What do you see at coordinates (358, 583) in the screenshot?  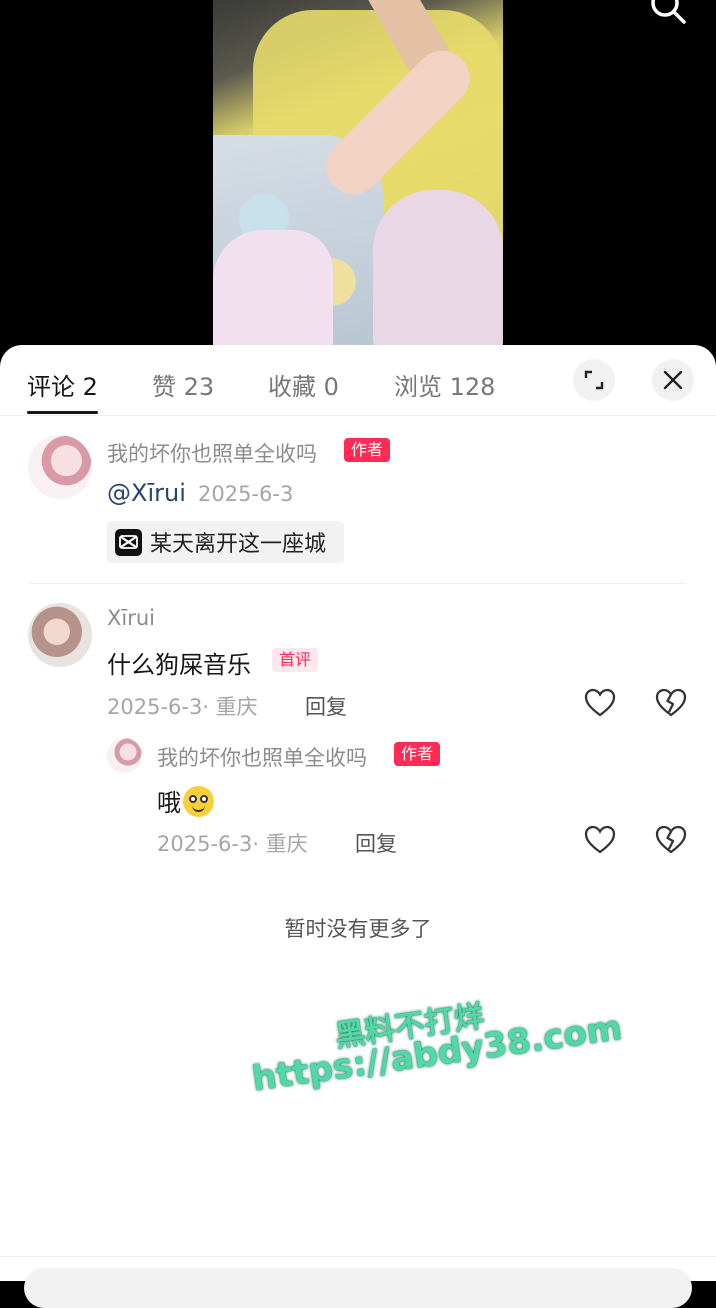 I see `divider` at bounding box center [358, 583].